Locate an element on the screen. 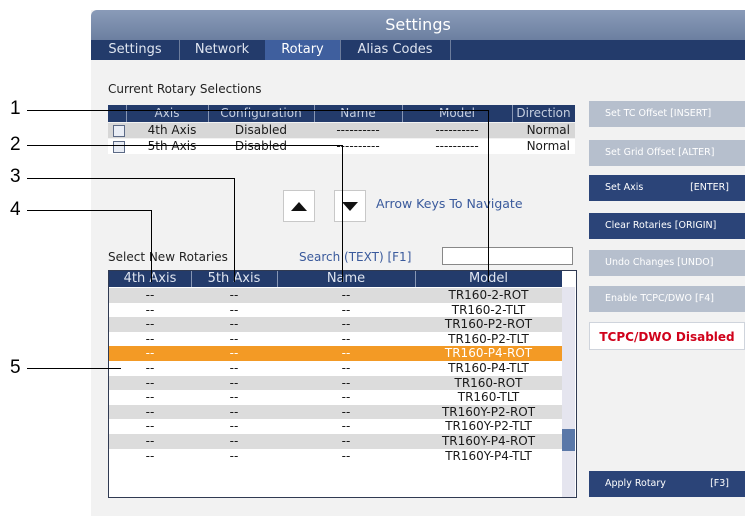  set-axis-button: Set Axis [ENTER] is located at coordinates (667, 188).